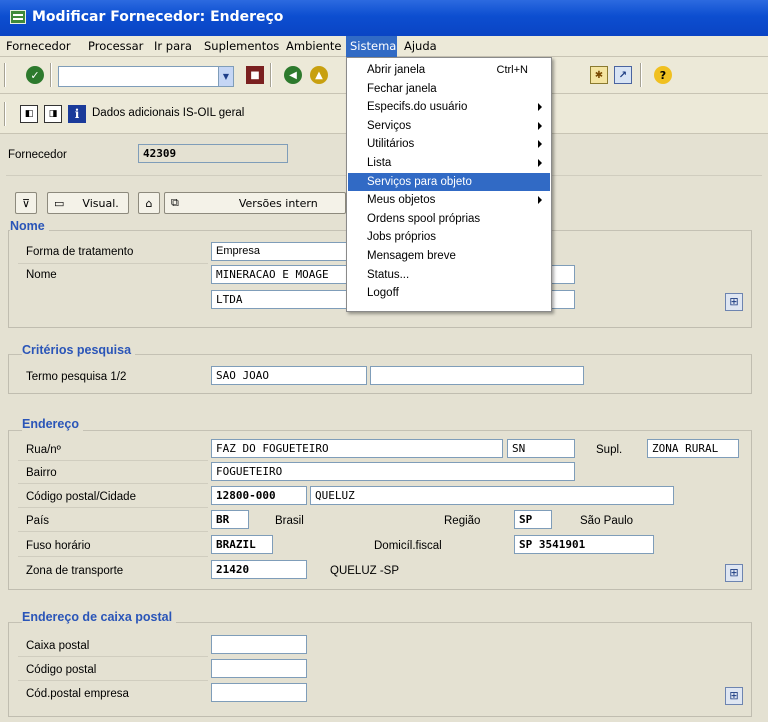 This screenshot has height=722, width=768. Describe the element at coordinates (286, 251) in the screenshot. I see `forma-tratamento-field: Empresa` at that location.